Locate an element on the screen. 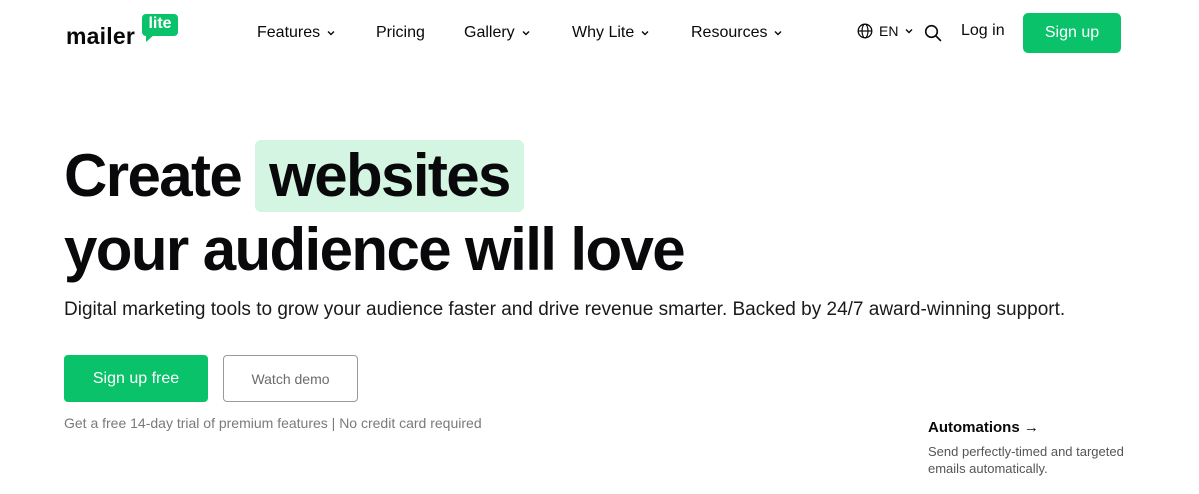 This screenshot has width=1199, height=494. logo-badge: lite is located at coordinates (160, 28).